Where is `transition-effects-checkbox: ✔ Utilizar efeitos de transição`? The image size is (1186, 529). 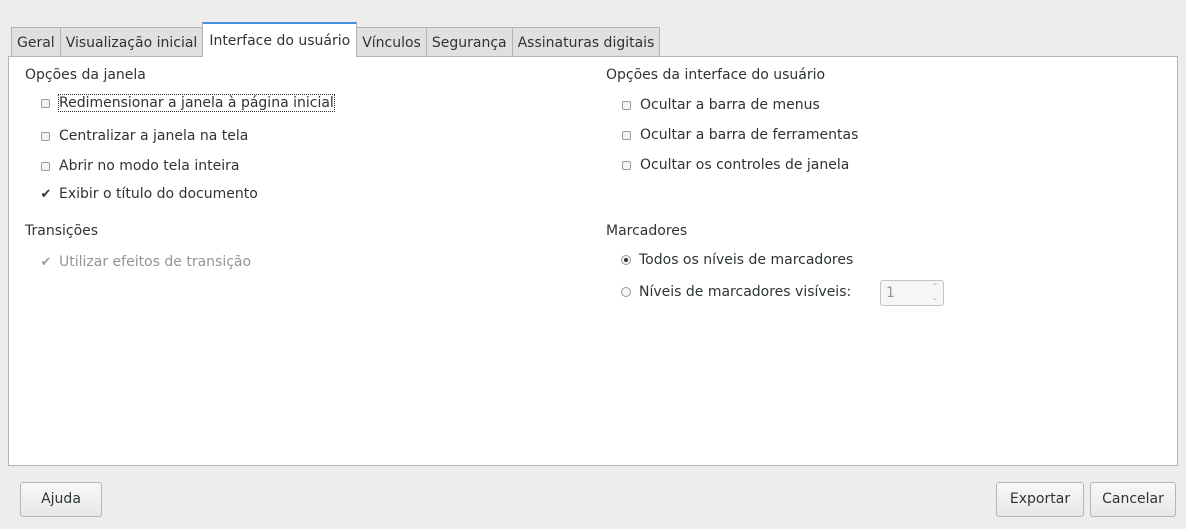 transition-effects-checkbox: ✔ Utilizar efeitos de transição is located at coordinates (146, 262).